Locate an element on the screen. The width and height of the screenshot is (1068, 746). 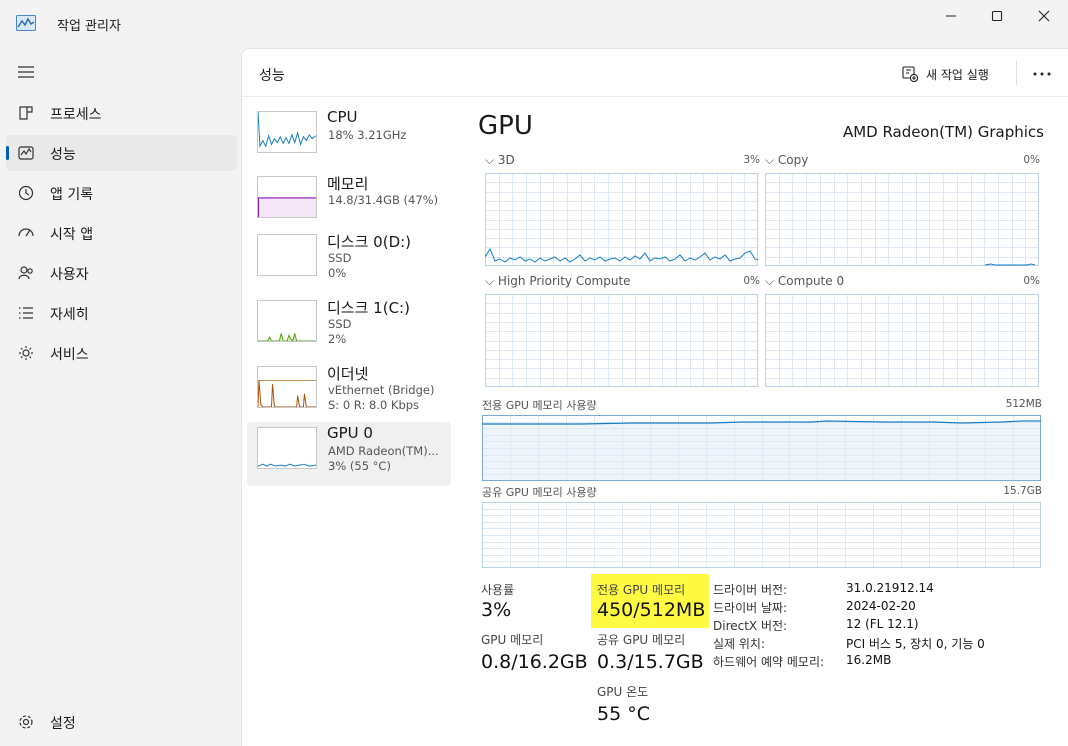
memory-thumbnail-graph is located at coordinates (287, 197).